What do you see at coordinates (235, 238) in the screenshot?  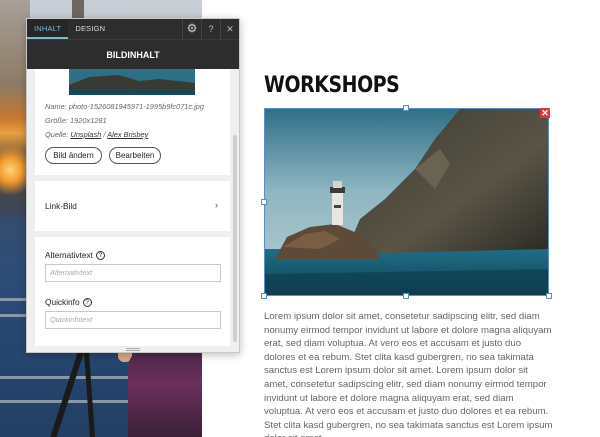 I see `panel-scrollbar` at bounding box center [235, 238].